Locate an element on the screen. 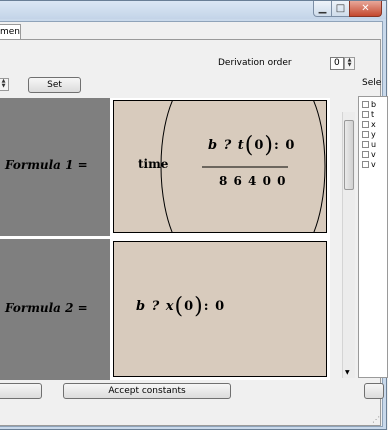  close-button: ✕ is located at coordinates (365, 9).